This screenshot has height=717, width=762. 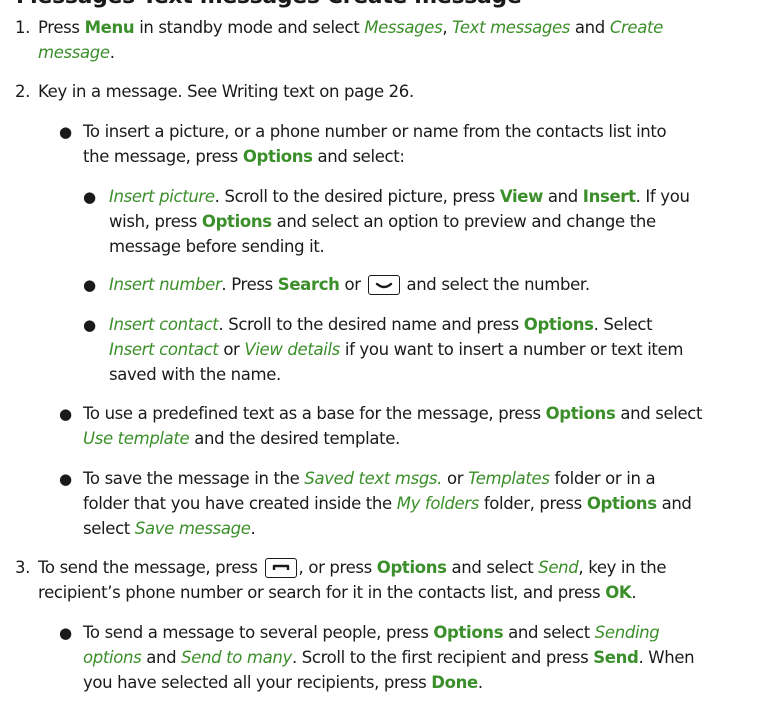 What do you see at coordinates (627, 632) in the screenshot?
I see `sending-options-label-part1: Sending` at bounding box center [627, 632].